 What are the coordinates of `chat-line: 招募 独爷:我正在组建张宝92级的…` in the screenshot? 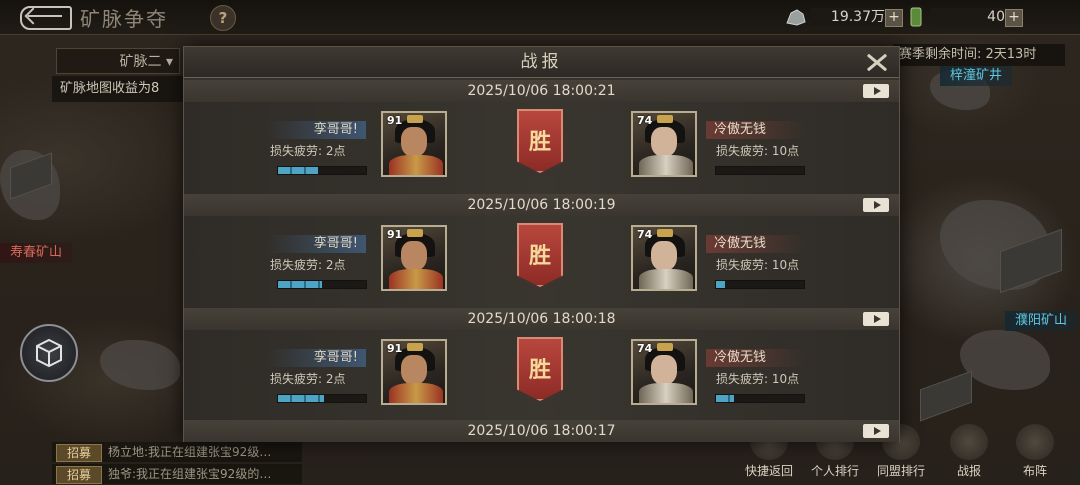 It's located at (177, 474).